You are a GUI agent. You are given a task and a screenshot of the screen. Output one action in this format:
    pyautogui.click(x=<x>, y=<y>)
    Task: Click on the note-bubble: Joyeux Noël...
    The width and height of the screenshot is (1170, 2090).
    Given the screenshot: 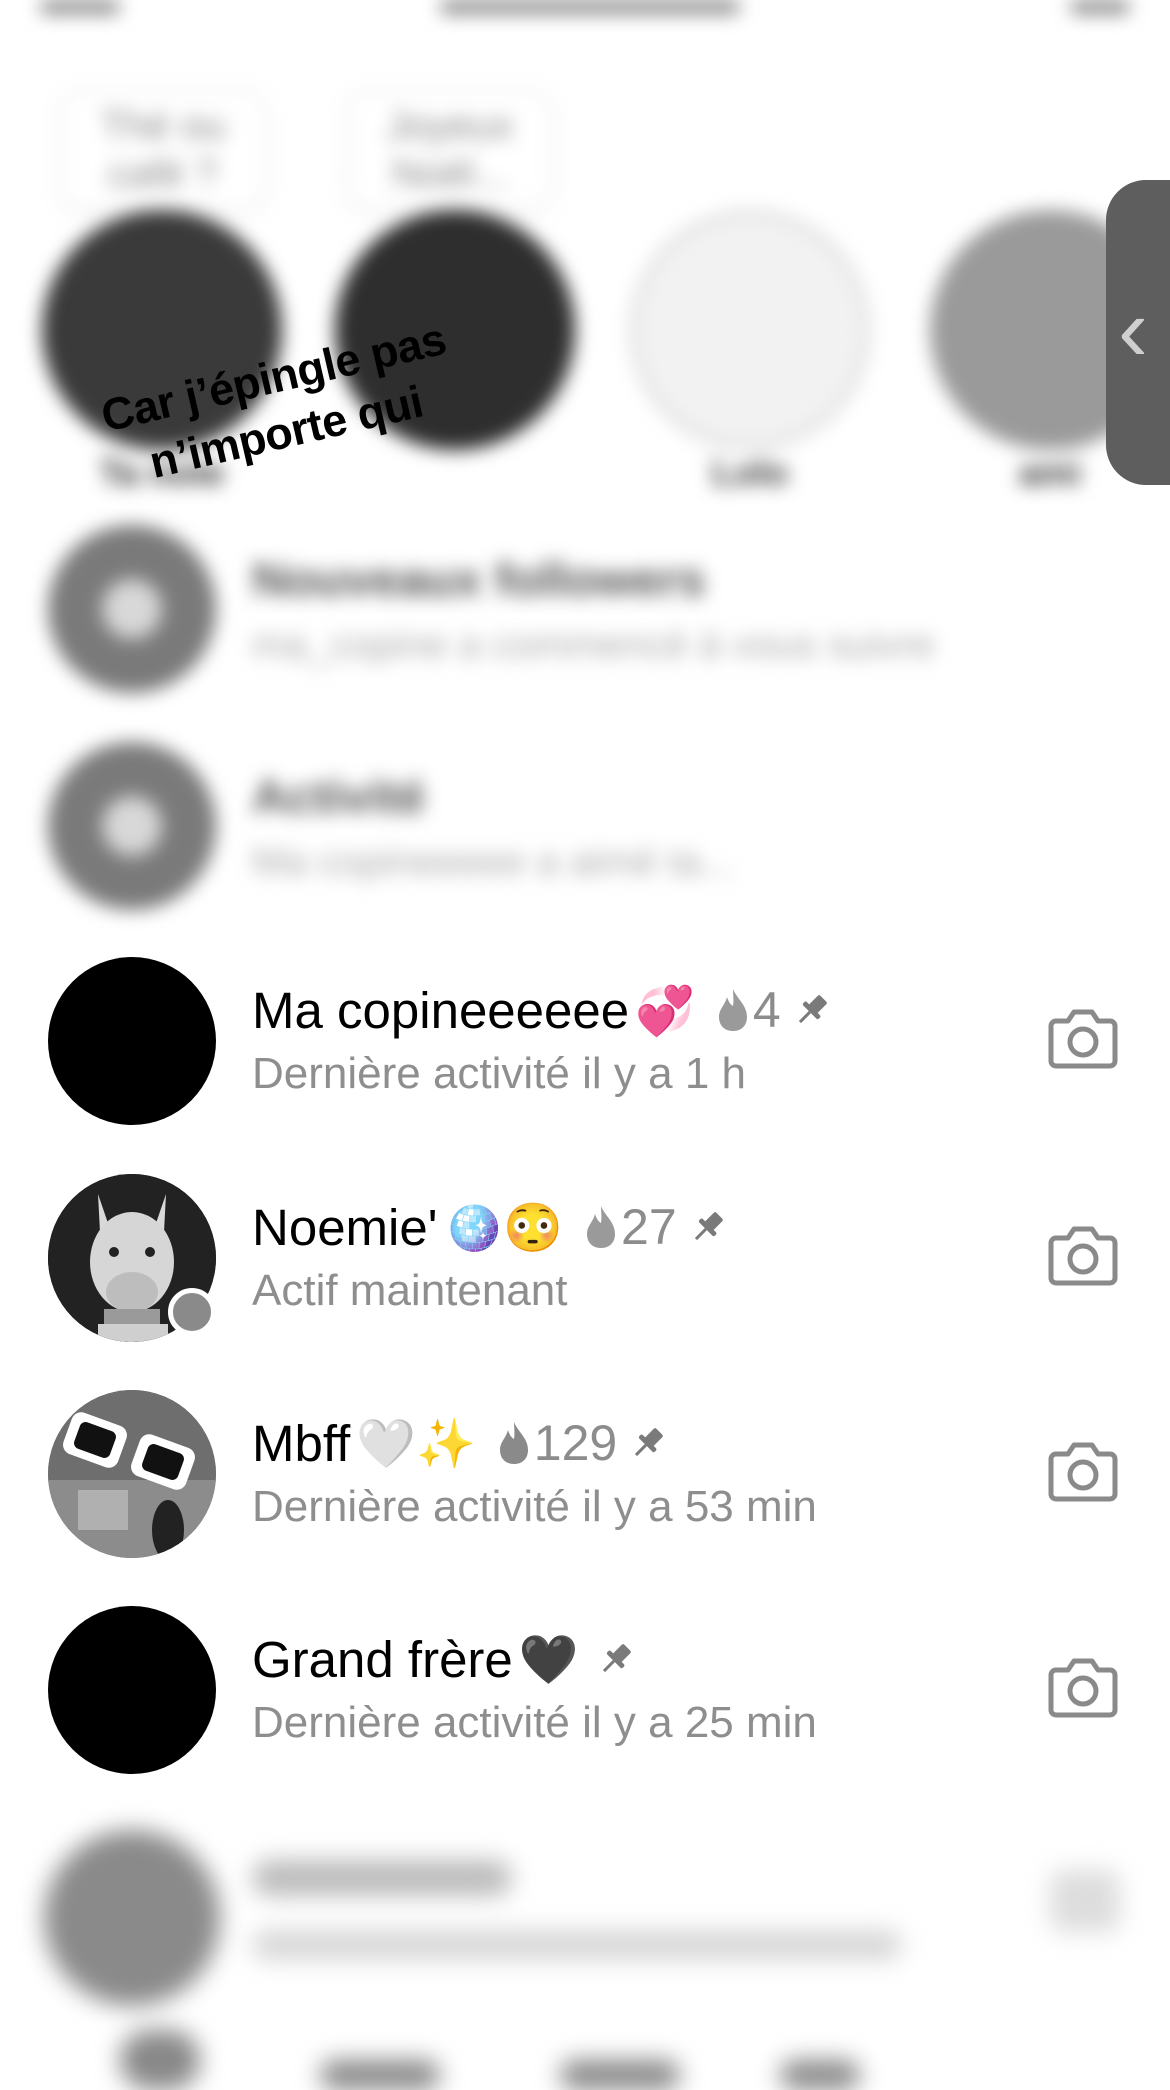 What is the action you would take?
    pyautogui.click(x=450, y=150)
    